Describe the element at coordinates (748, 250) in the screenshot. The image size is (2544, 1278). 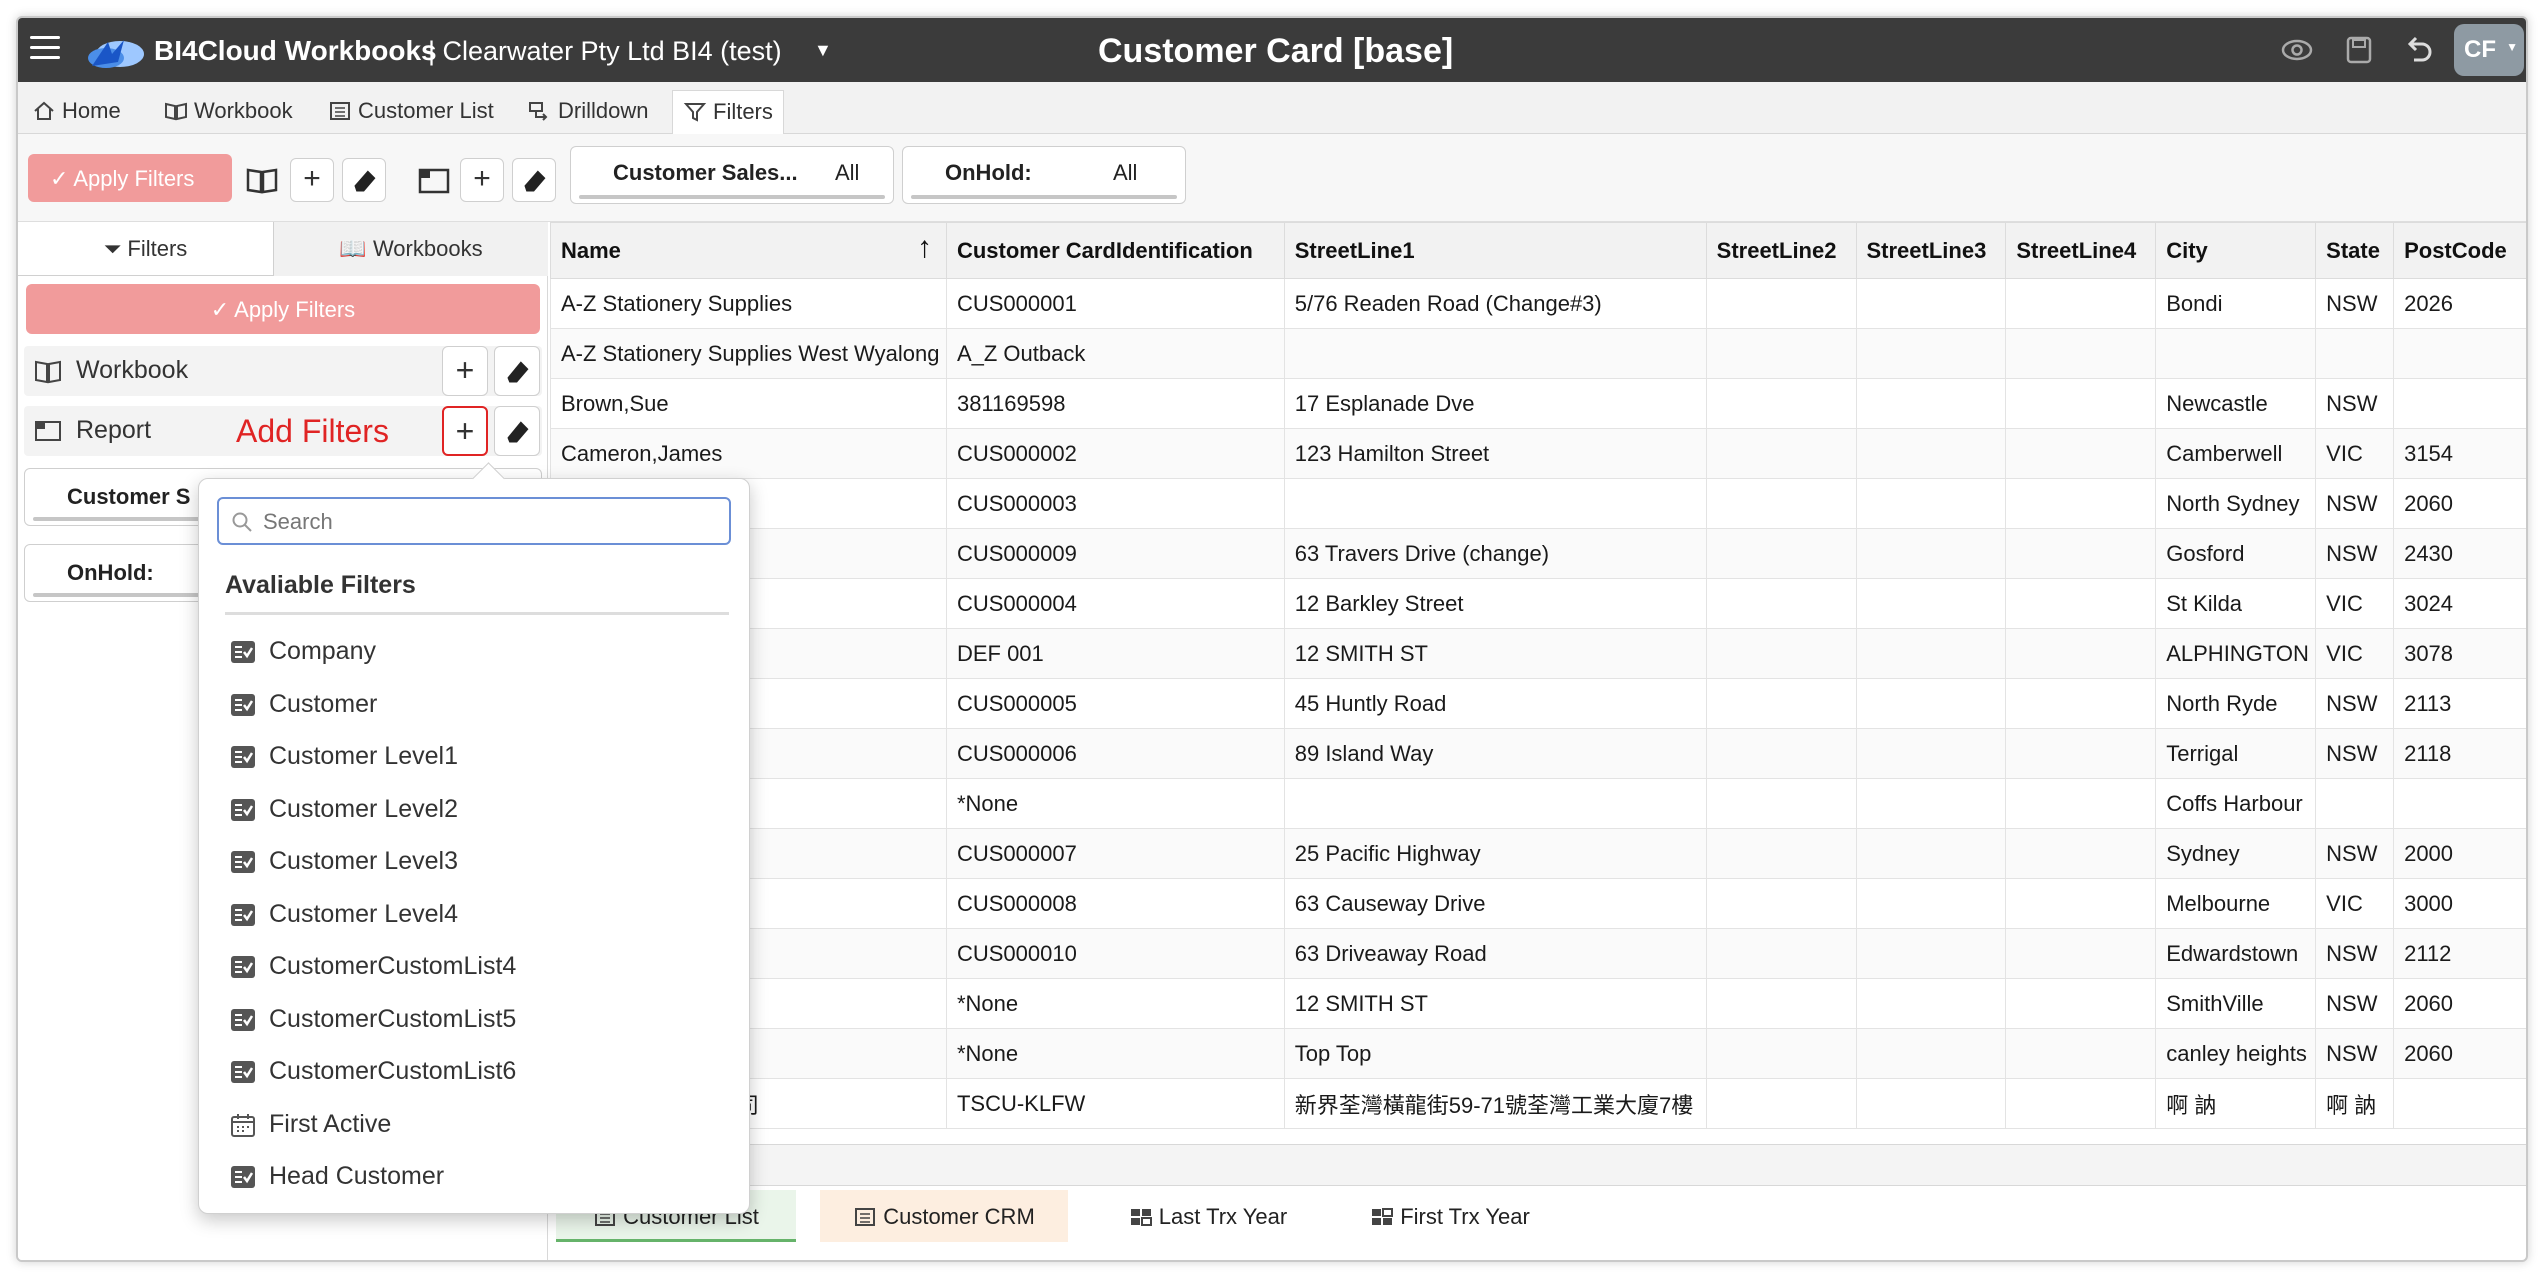
I see `column-header: Name ↑` at that location.